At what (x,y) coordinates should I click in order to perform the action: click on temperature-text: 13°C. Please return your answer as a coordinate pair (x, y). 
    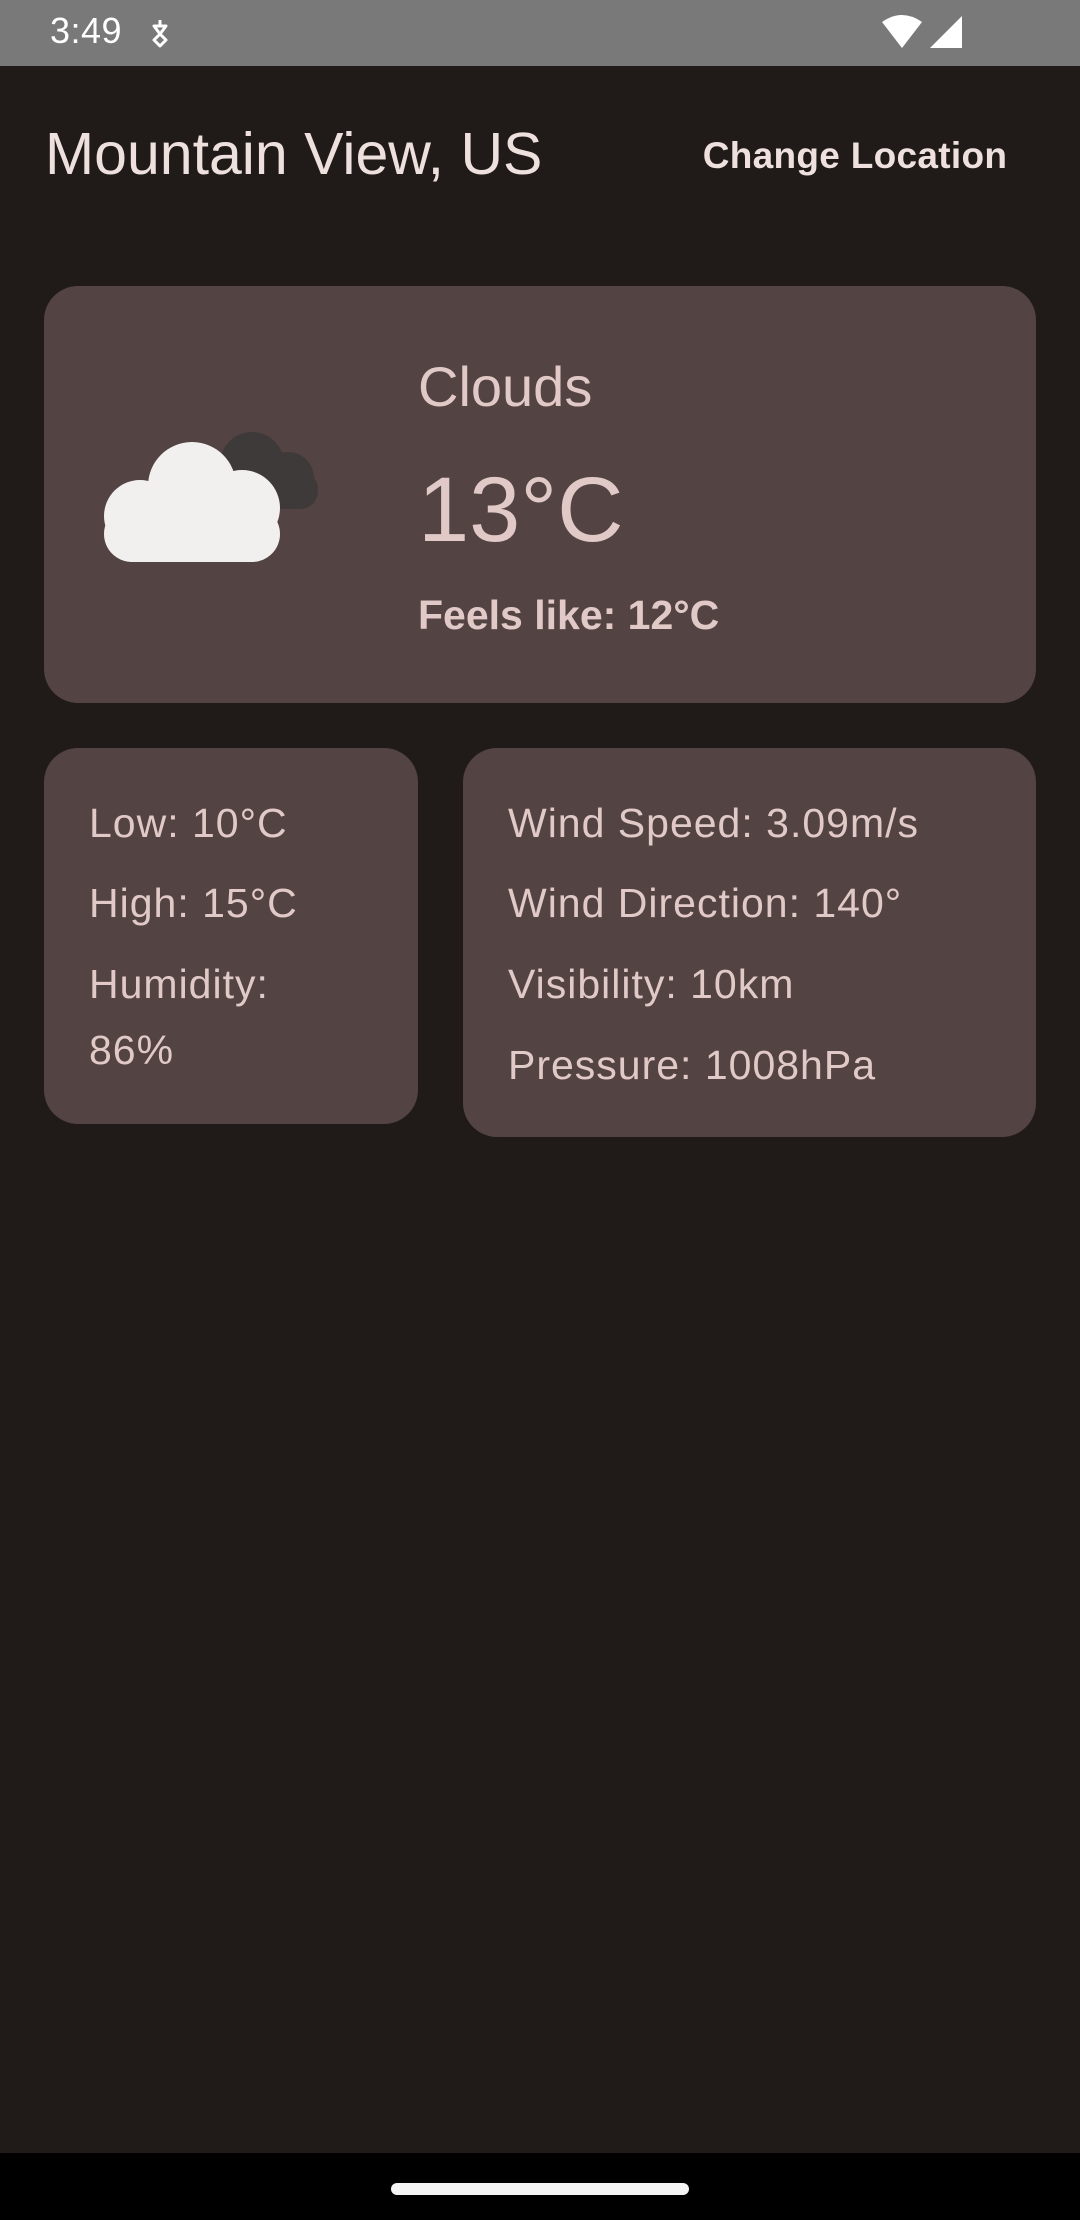
    Looking at the image, I should click on (521, 510).